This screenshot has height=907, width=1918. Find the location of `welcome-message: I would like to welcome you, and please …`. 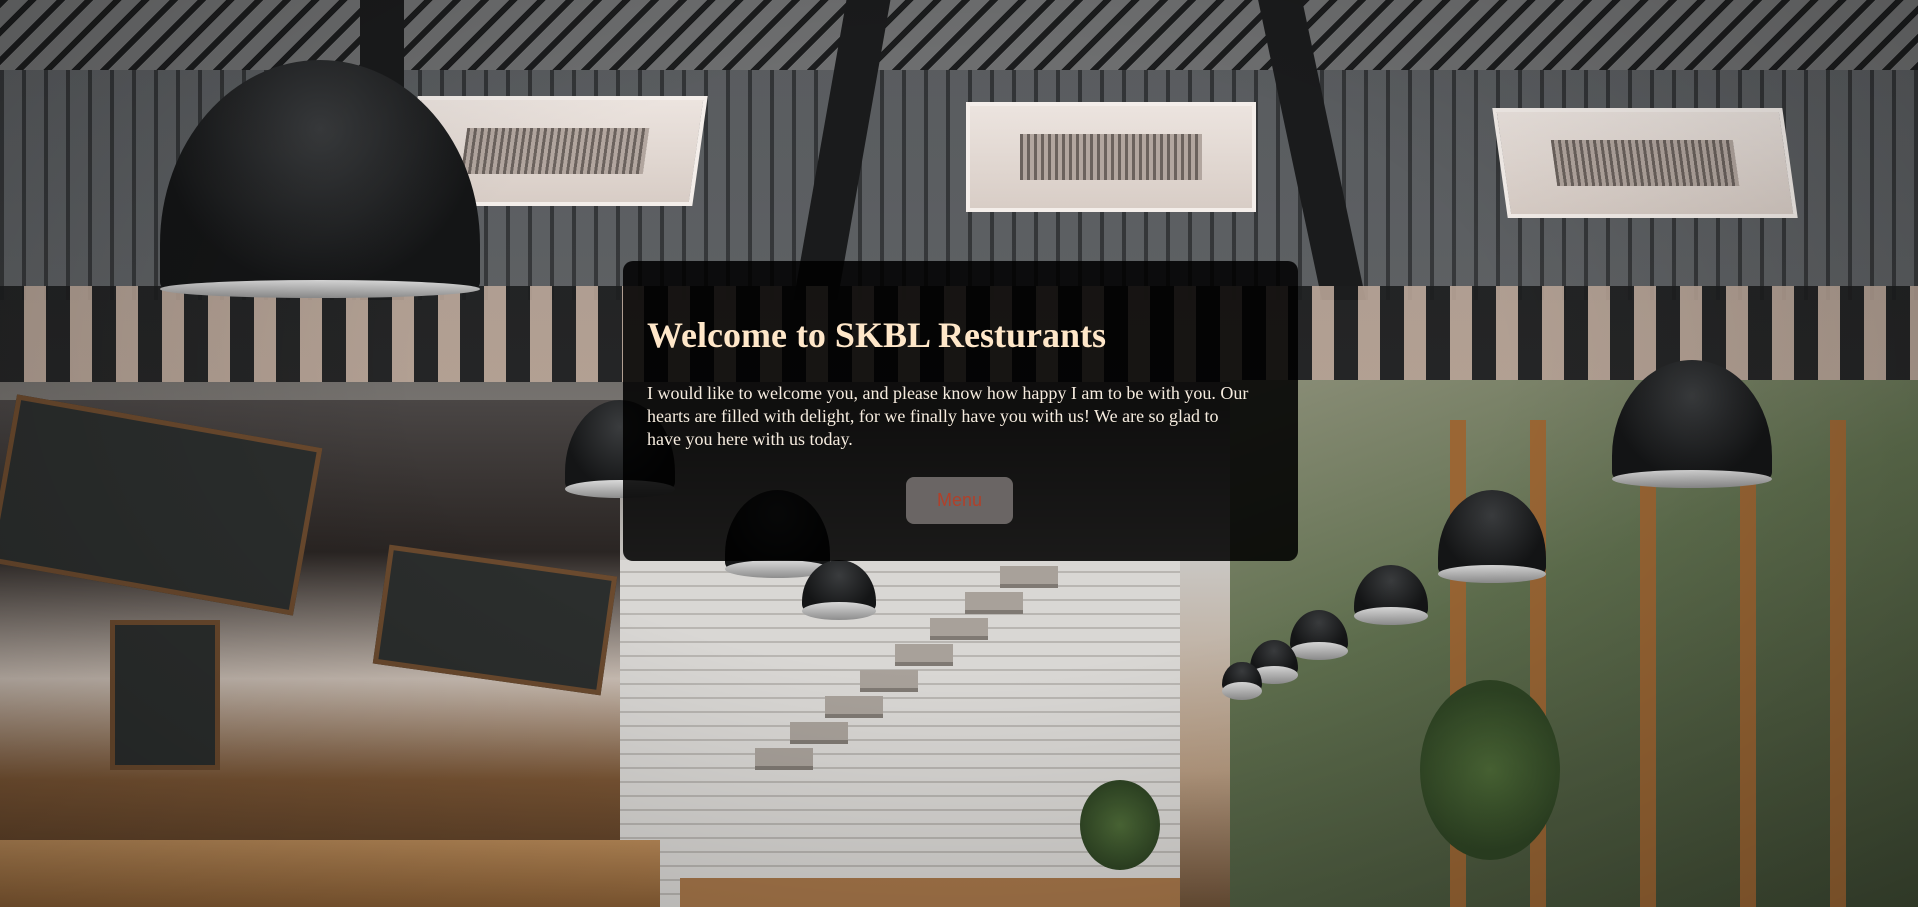

welcome-message: I would like to welcome you, and please … is located at coordinates (948, 416).